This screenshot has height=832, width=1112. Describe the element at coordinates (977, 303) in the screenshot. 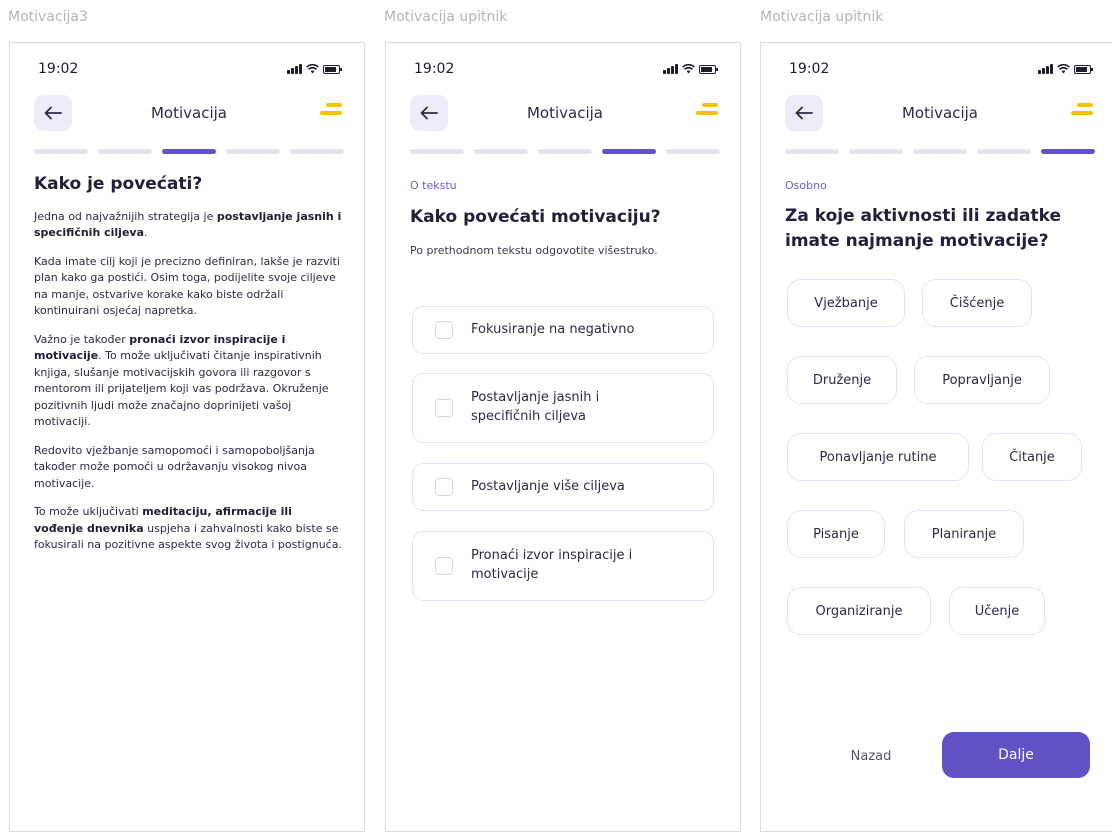

I see `activity-chip: Čišćenje` at that location.